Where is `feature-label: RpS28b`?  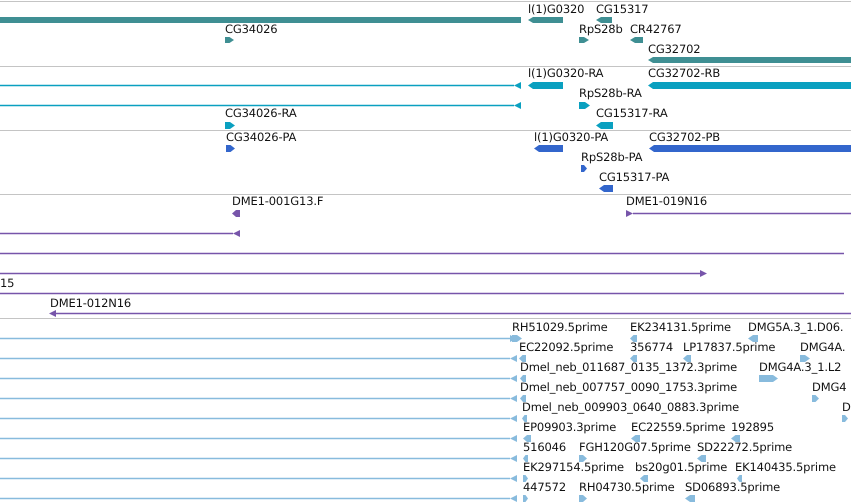 feature-label: RpS28b is located at coordinates (601, 29).